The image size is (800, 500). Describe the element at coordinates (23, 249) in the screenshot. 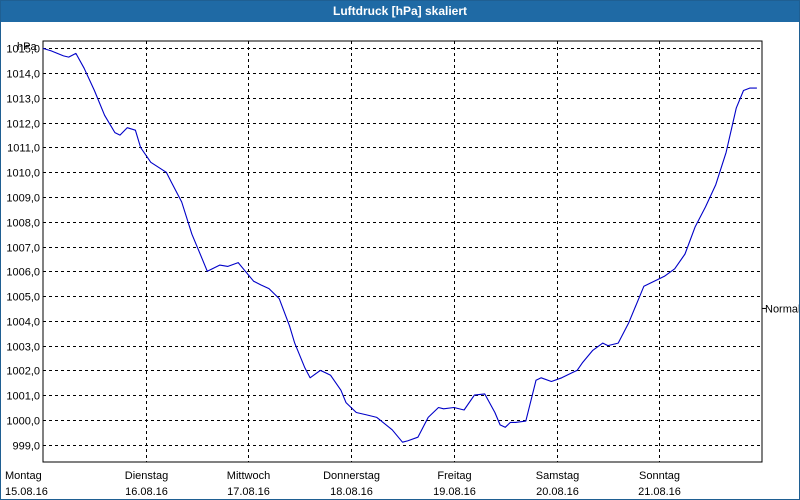

I see `y-tick-label: 1007,0` at that location.